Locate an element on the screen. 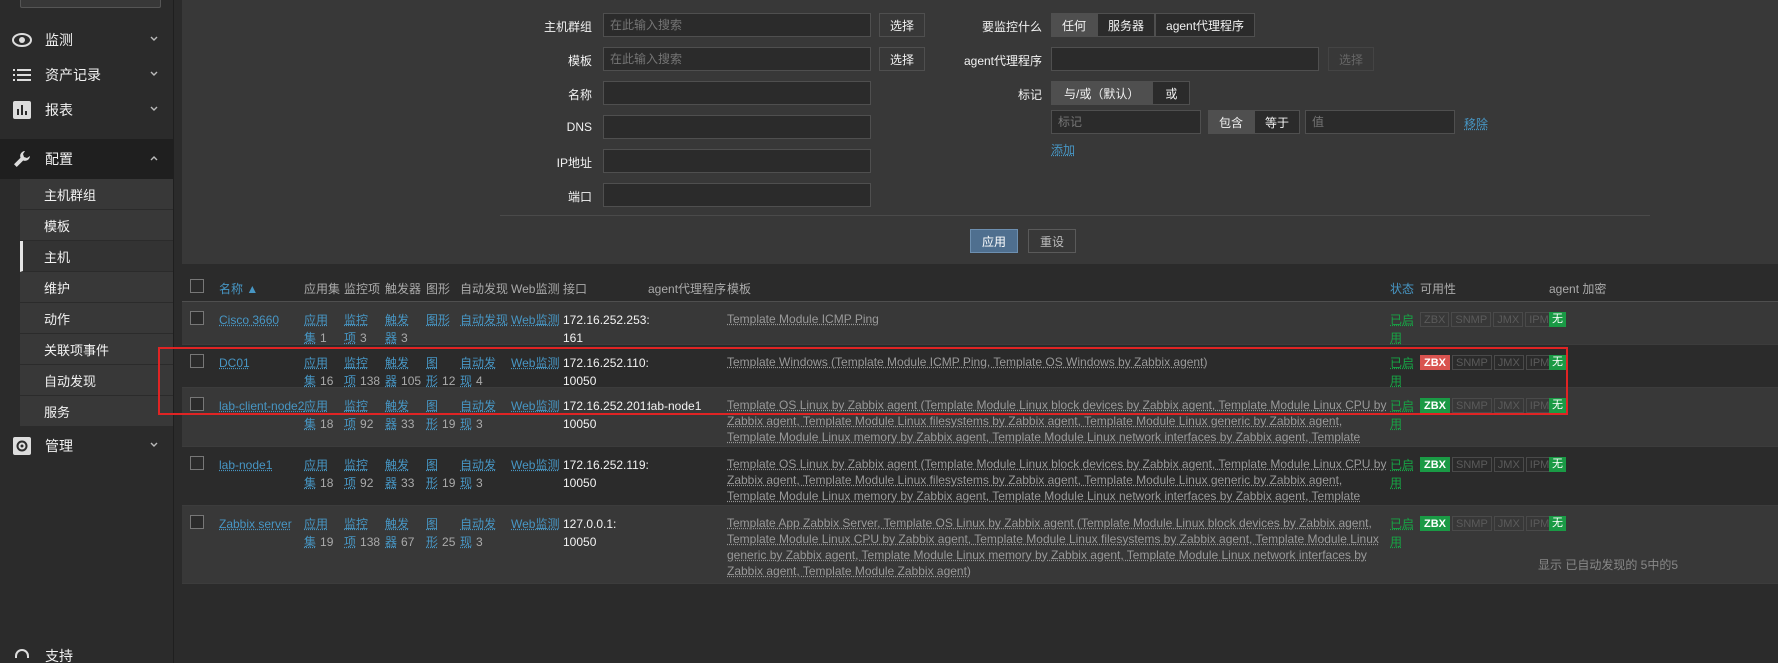 Image resolution: width=1778 pixels, height=663 pixels. menu-inventory: 资产记录 is located at coordinates (86, 75).